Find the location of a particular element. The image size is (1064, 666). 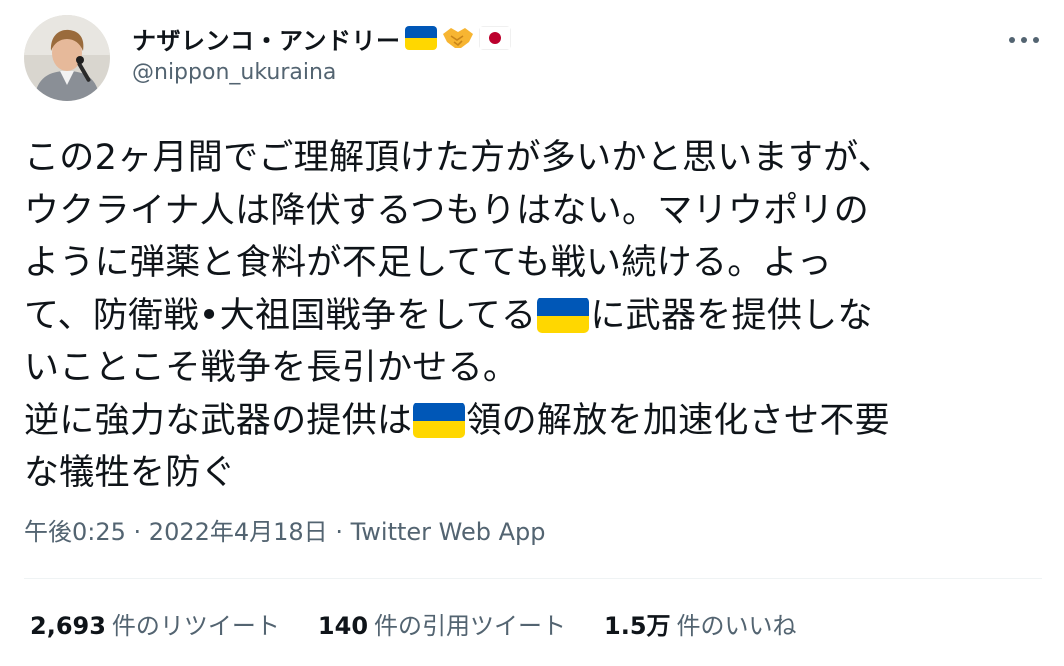

tweet-text-line: ように弾薬と食料が不足してても戦い続ける。よっ is located at coordinates (534, 263).